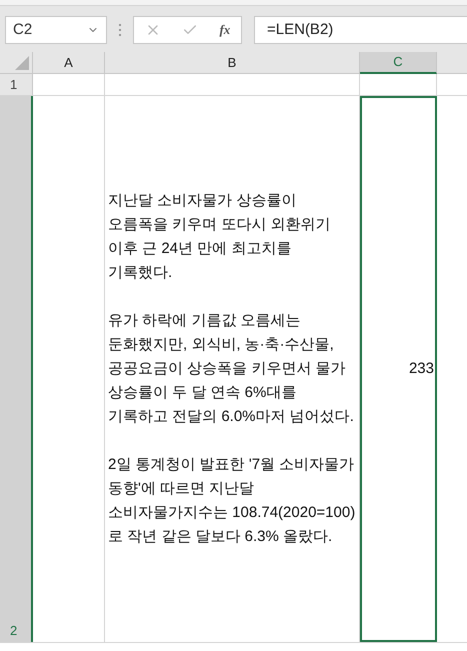 This screenshot has width=467, height=651. I want to click on column-header: C, so click(398, 63).